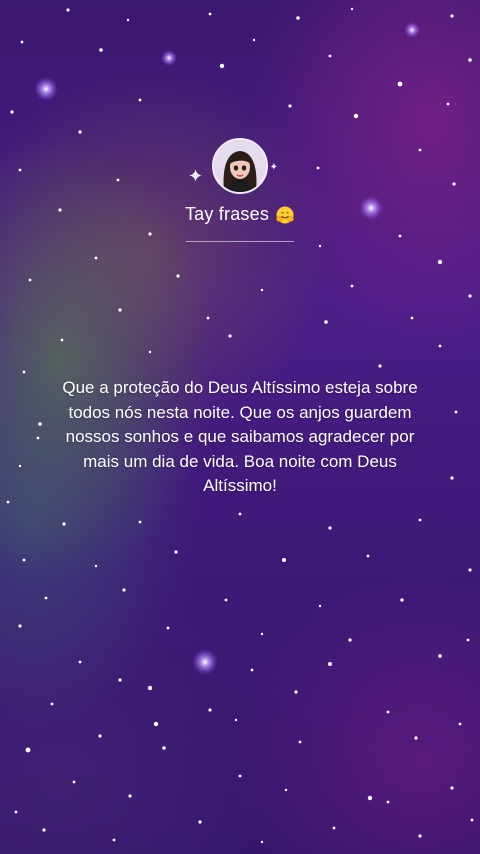  Describe the element at coordinates (240, 241) in the screenshot. I see `divider` at that location.